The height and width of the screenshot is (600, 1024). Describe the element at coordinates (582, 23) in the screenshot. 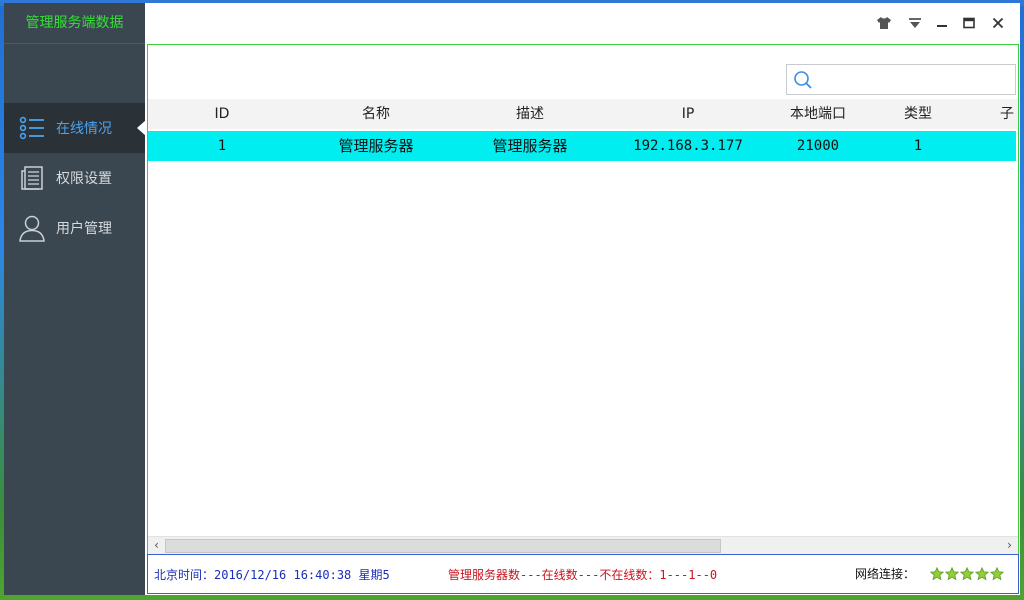

I see `window-titlebar` at that location.